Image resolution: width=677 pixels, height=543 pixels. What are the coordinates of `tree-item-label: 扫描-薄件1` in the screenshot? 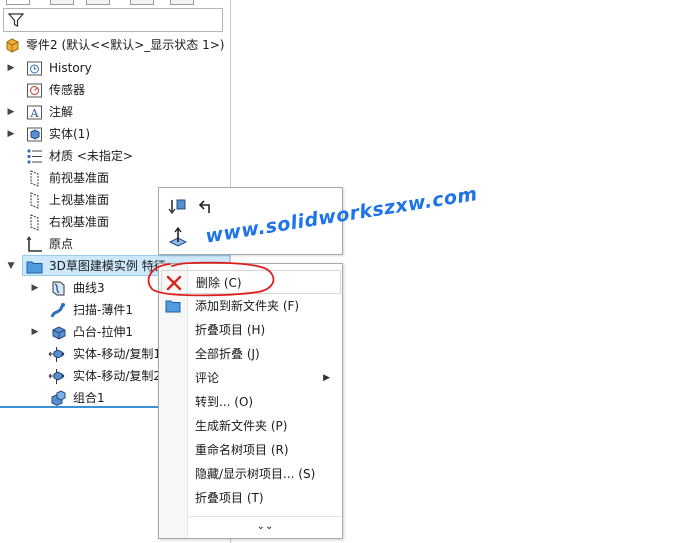 It's located at (103, 310).